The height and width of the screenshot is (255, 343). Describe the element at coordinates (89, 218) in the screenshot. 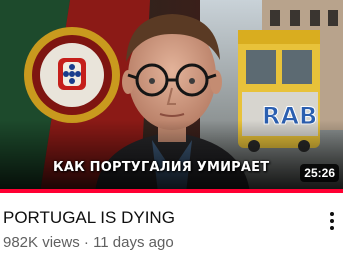

I see `video-title: PORTUGAL IS DYING` at that location.